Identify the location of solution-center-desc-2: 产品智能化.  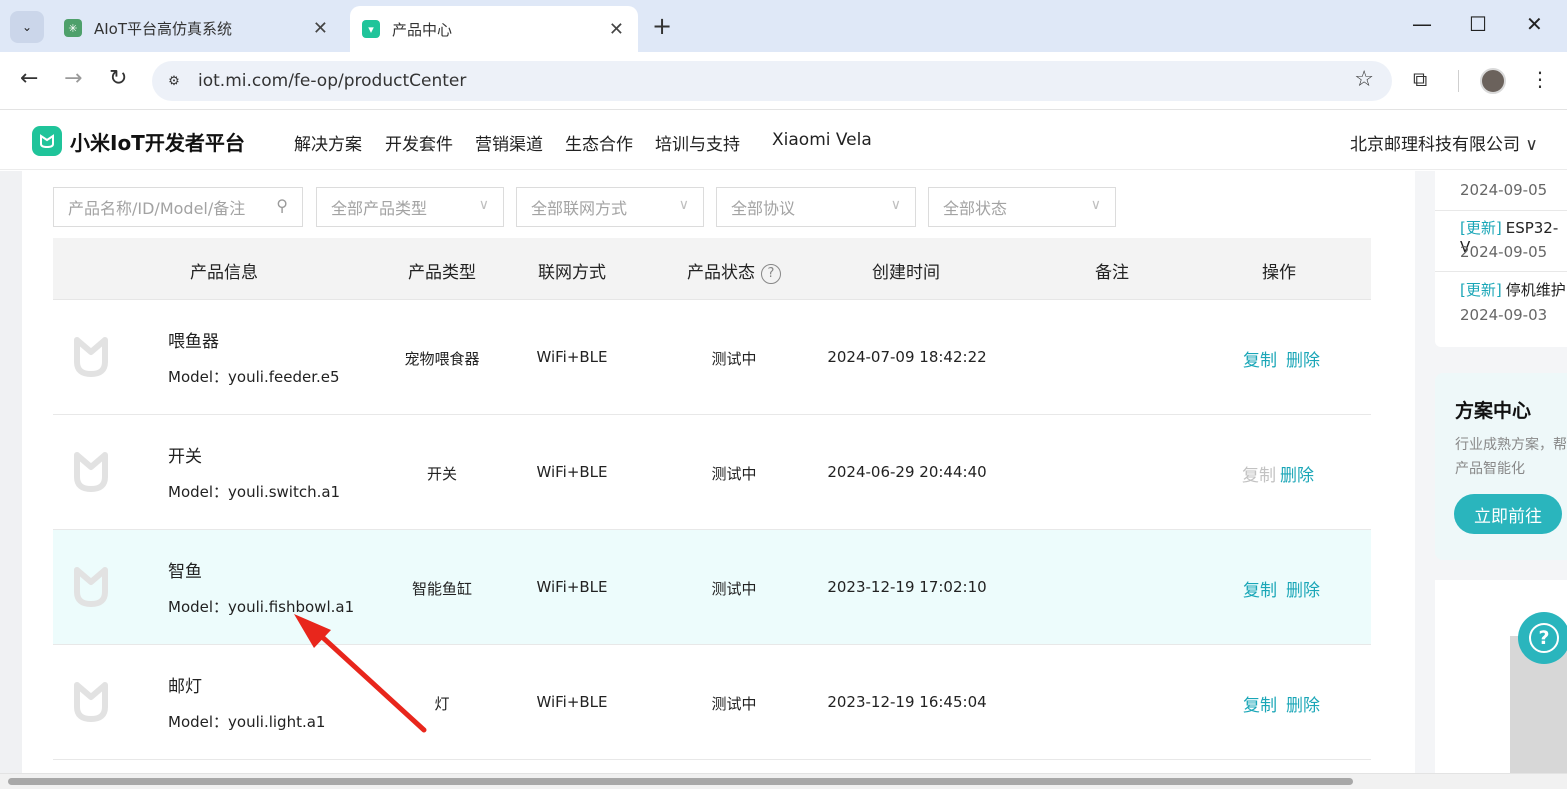
(1490, 469).